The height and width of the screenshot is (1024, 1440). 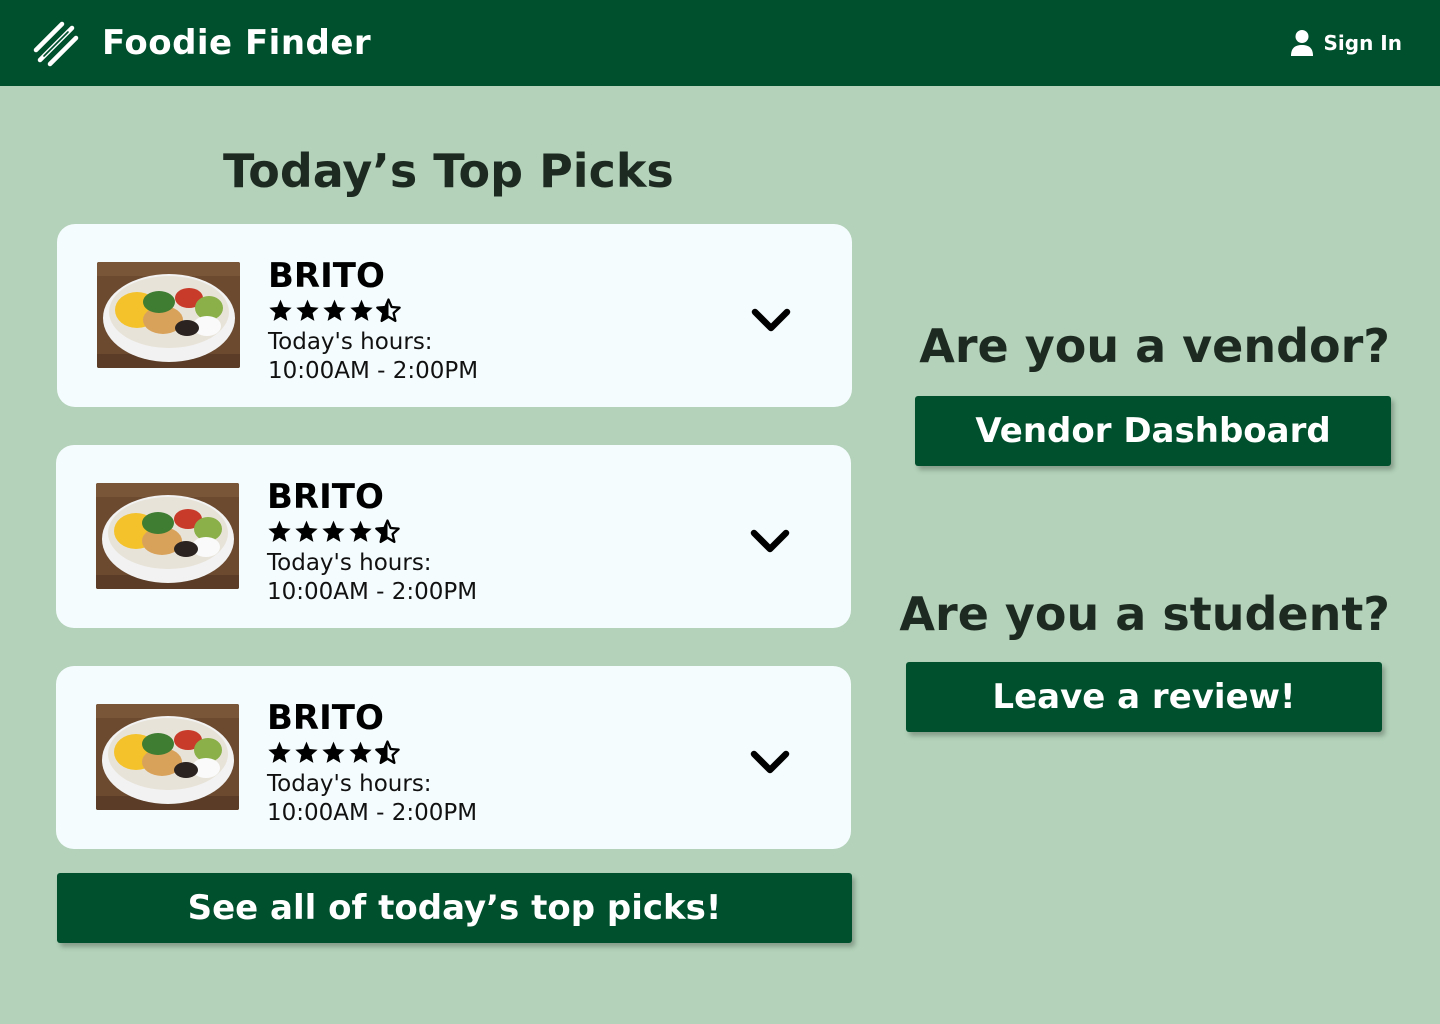 I want to click on hot-dog-logo-icon, so click(x=56, y=44).